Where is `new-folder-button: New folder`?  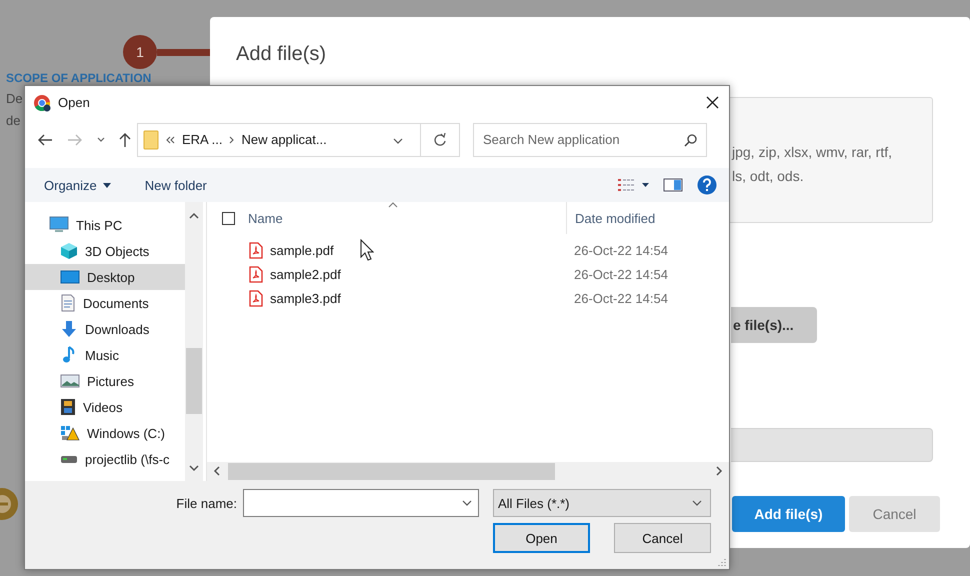 new-folder-button: New folder is located at coordinates (175, 185).